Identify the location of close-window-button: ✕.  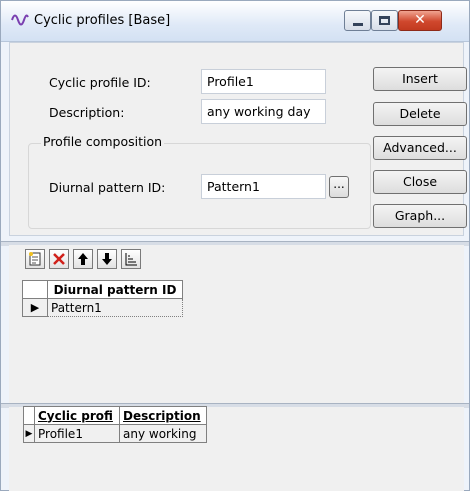
(420, 20).